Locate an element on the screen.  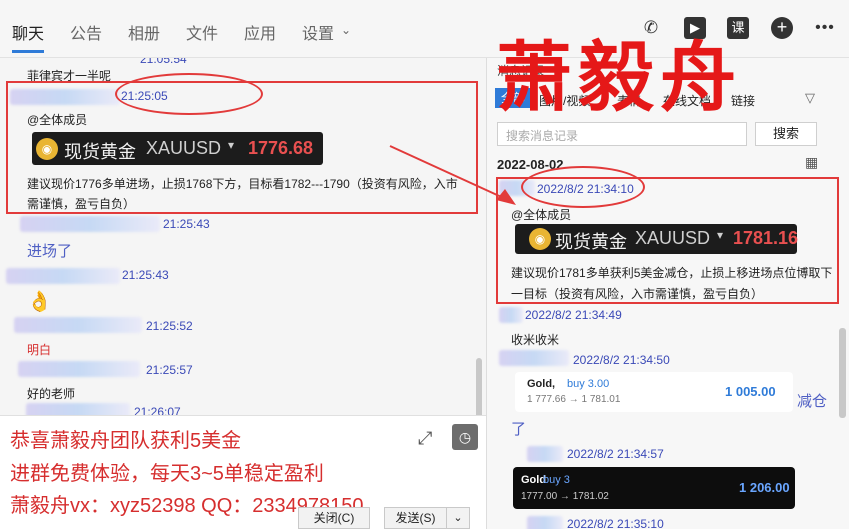
expand-icon: ⤢ is located at coordinates (425, 438).